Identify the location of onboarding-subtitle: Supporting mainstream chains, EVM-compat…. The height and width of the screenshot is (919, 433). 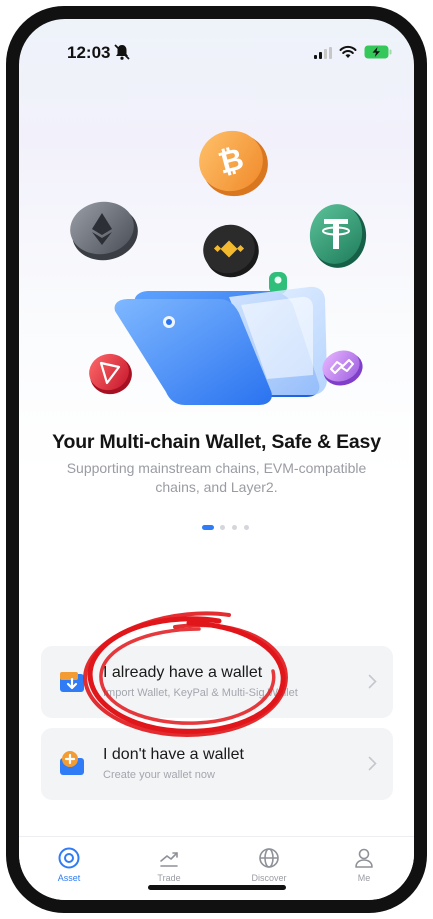
(216, 477).